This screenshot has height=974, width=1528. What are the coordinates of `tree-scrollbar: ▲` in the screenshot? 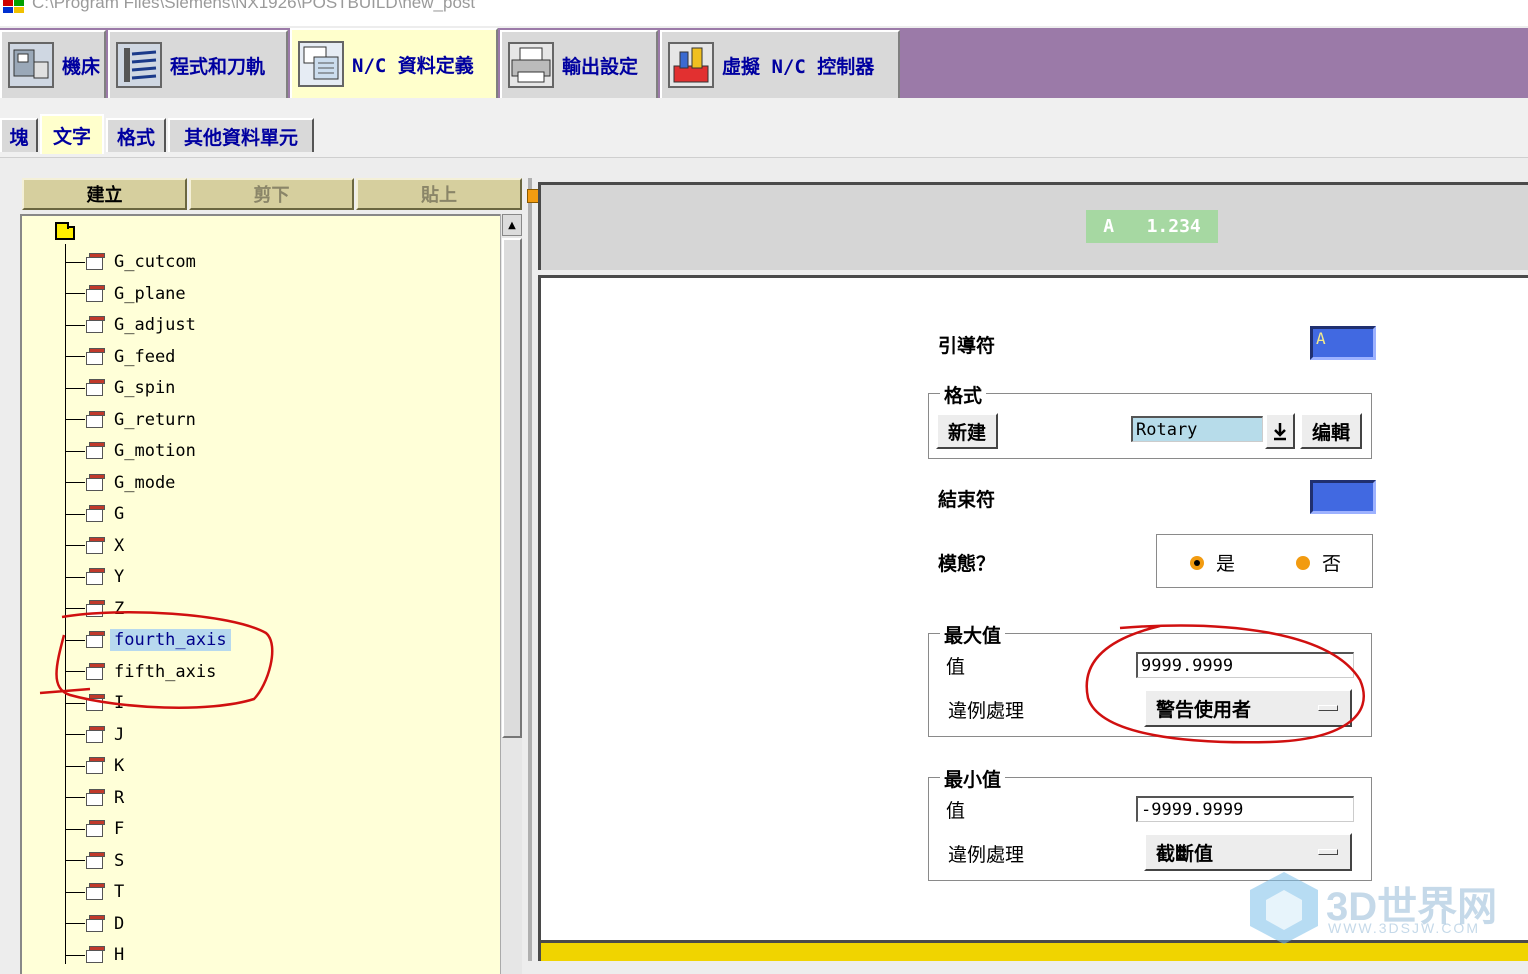 It's located at (511, 594).